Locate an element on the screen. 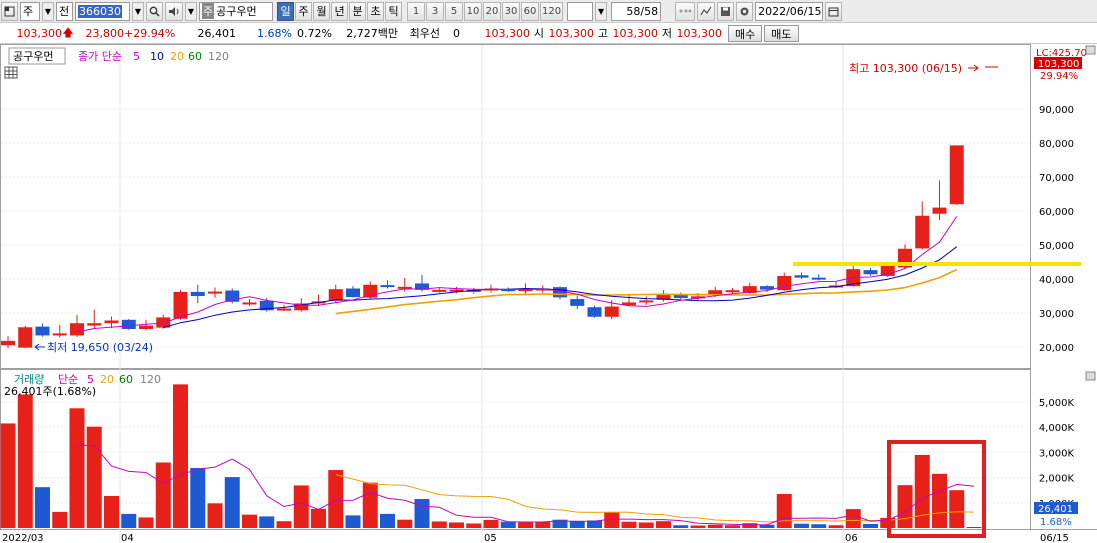  save-icon is located at coordinates (726, 11).